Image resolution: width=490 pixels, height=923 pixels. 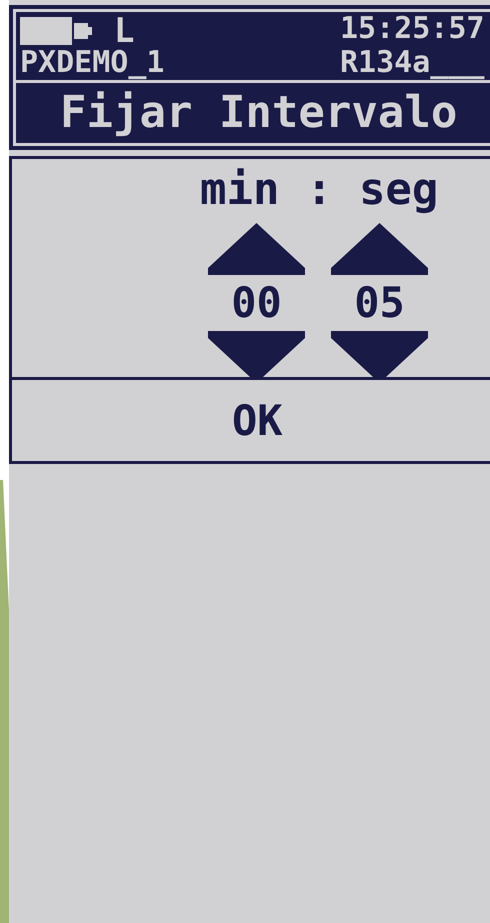 I want to click on spinner-value: 00, so click(x=256, y=303).